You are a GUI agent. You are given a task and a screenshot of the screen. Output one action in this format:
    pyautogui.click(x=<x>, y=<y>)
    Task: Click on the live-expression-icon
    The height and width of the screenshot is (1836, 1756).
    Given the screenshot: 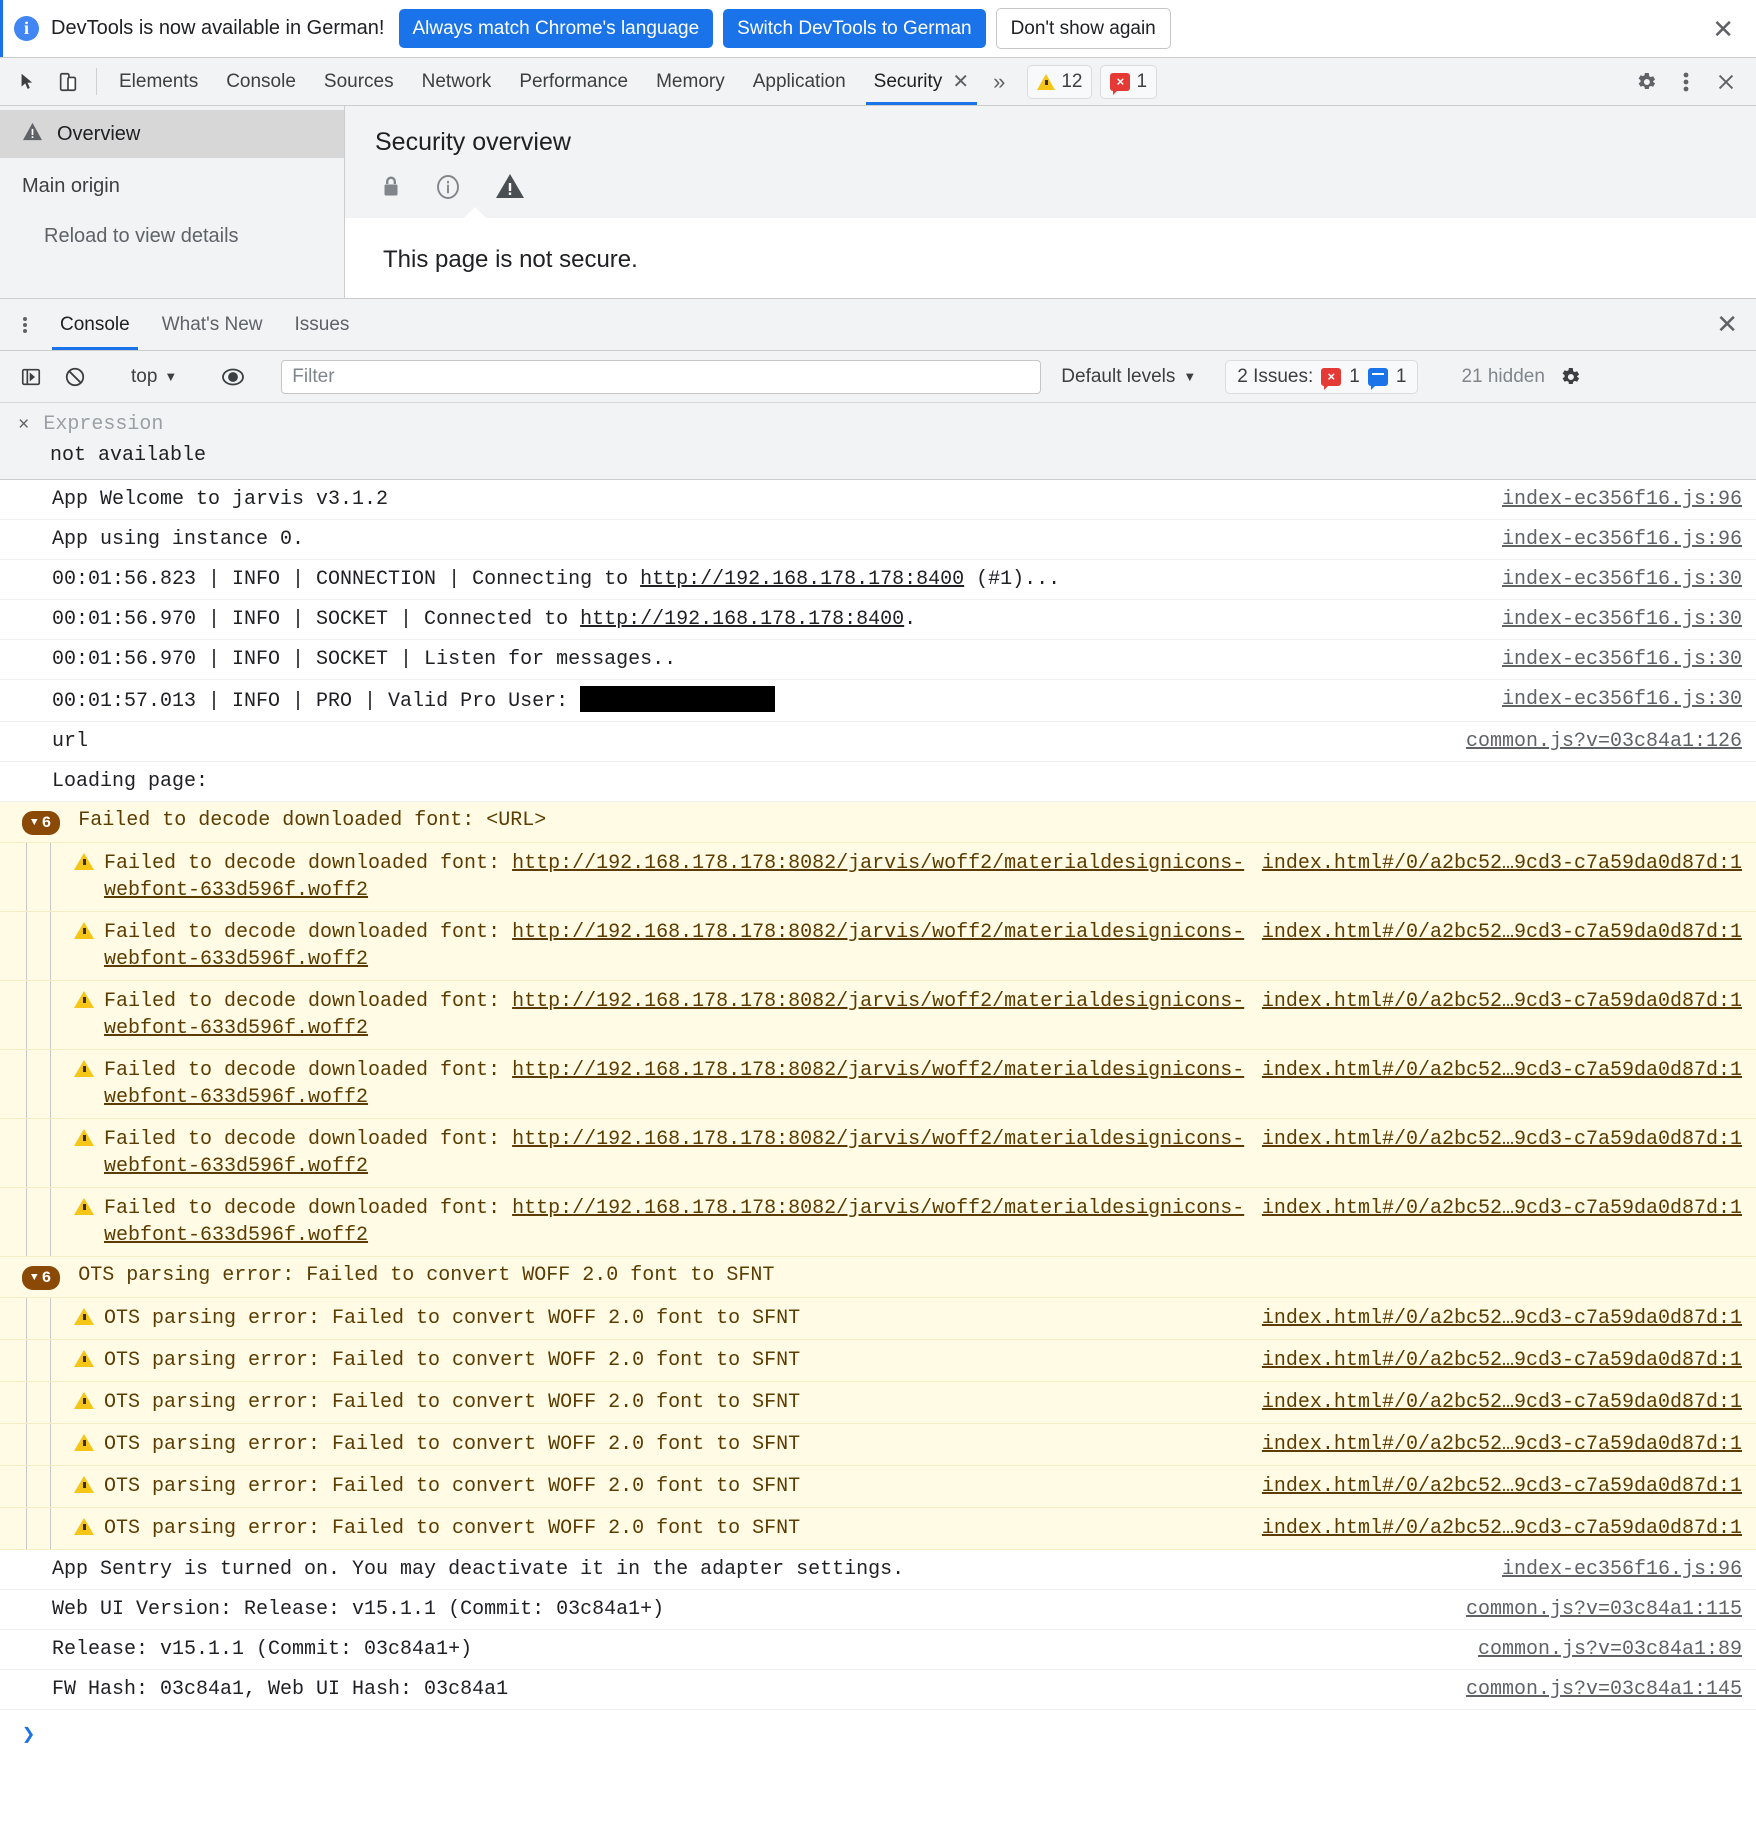 What is the action you would take?
    pyautogui.click(x=233, y=377)
    